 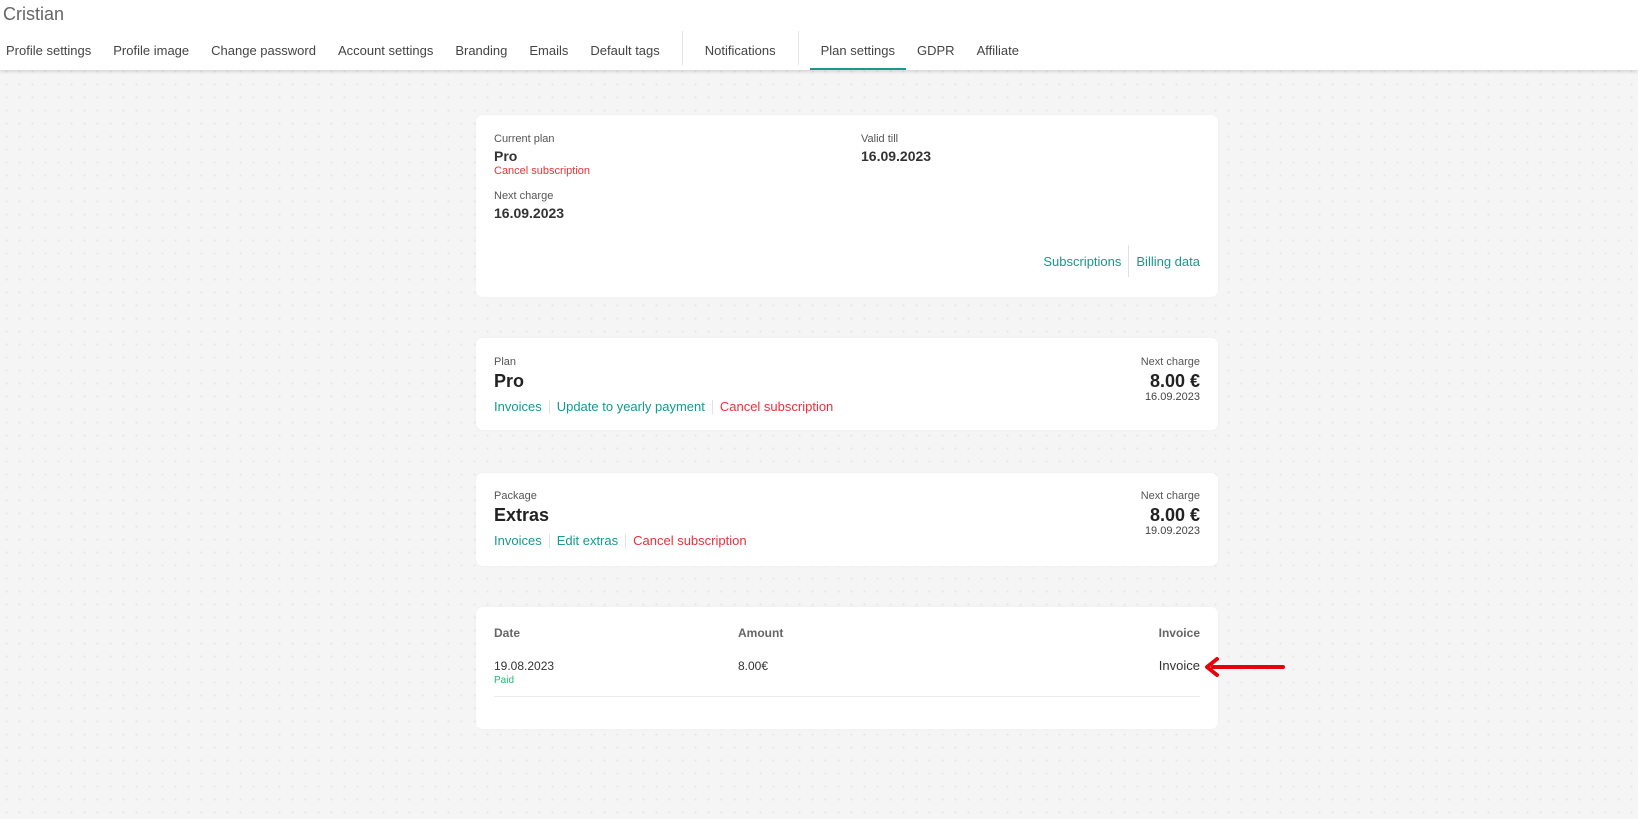 What do you see at coordinates (1179, 665) in the screenshot?
I see `invoice-link: Invoice` at bounding box center [1179, 665].